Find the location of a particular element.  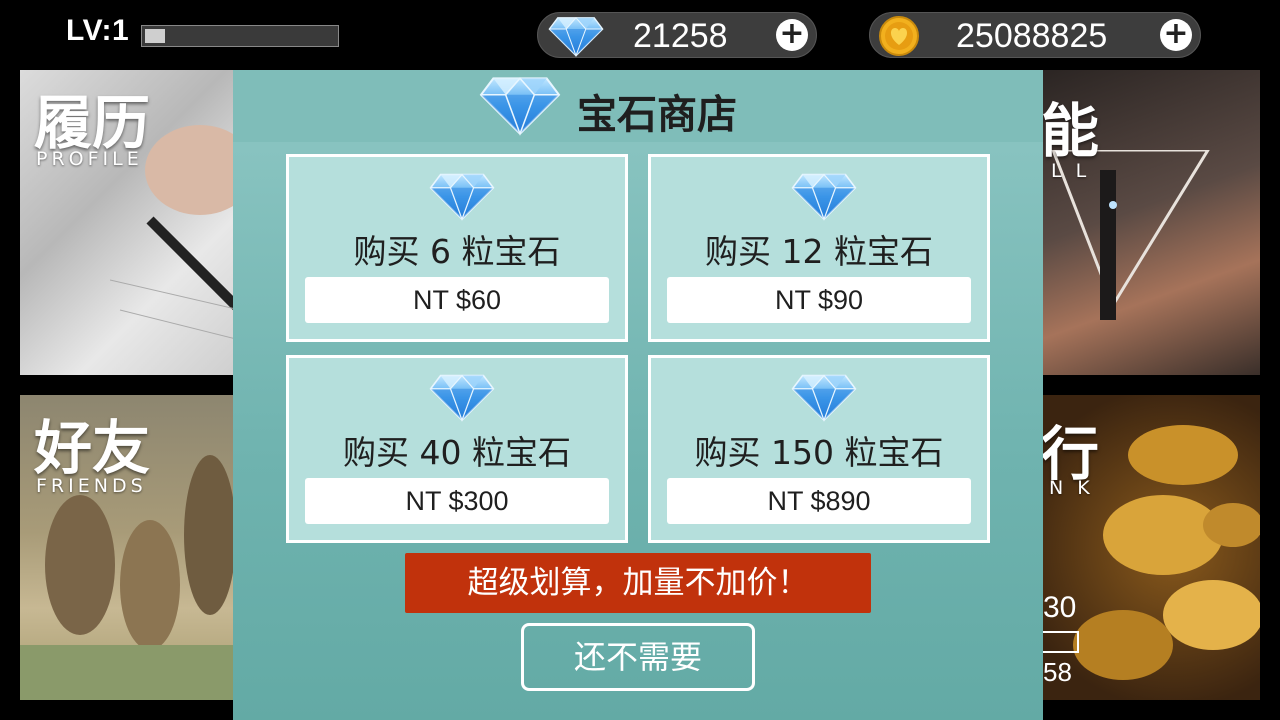

gem-balance-pill: 21258 + is located at coordinates (677, 35).